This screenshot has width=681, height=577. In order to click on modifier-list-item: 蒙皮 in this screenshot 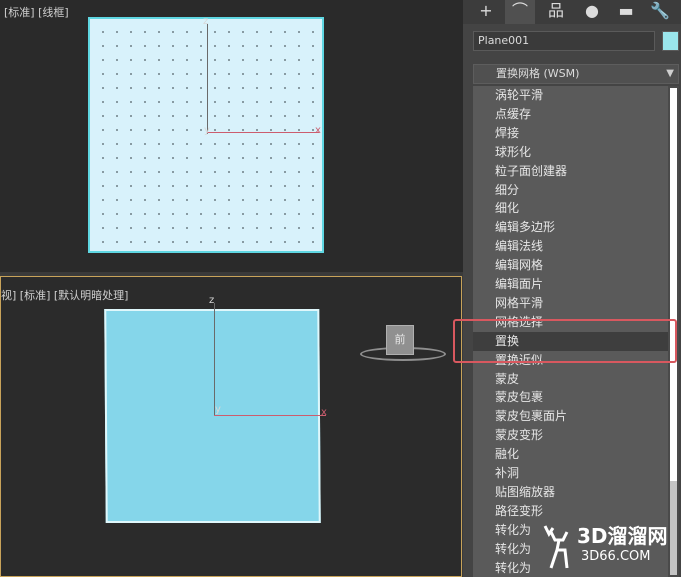, I will do `click(570, 379)`.